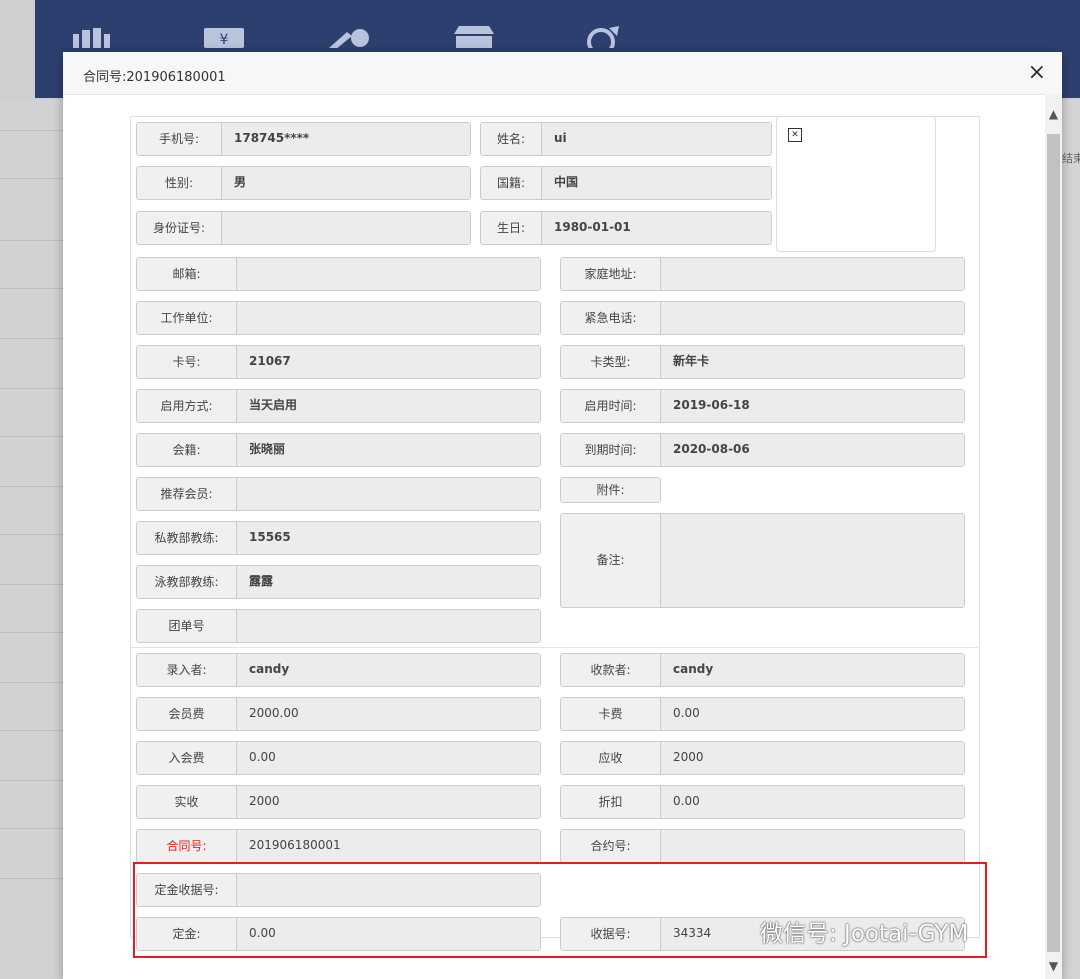 This screenshot has height=979, width=1080. What do you see at coordinates (812, 802) in the screenshot?
I see `discount-value: 0.00` at bounding box center [812, 802].